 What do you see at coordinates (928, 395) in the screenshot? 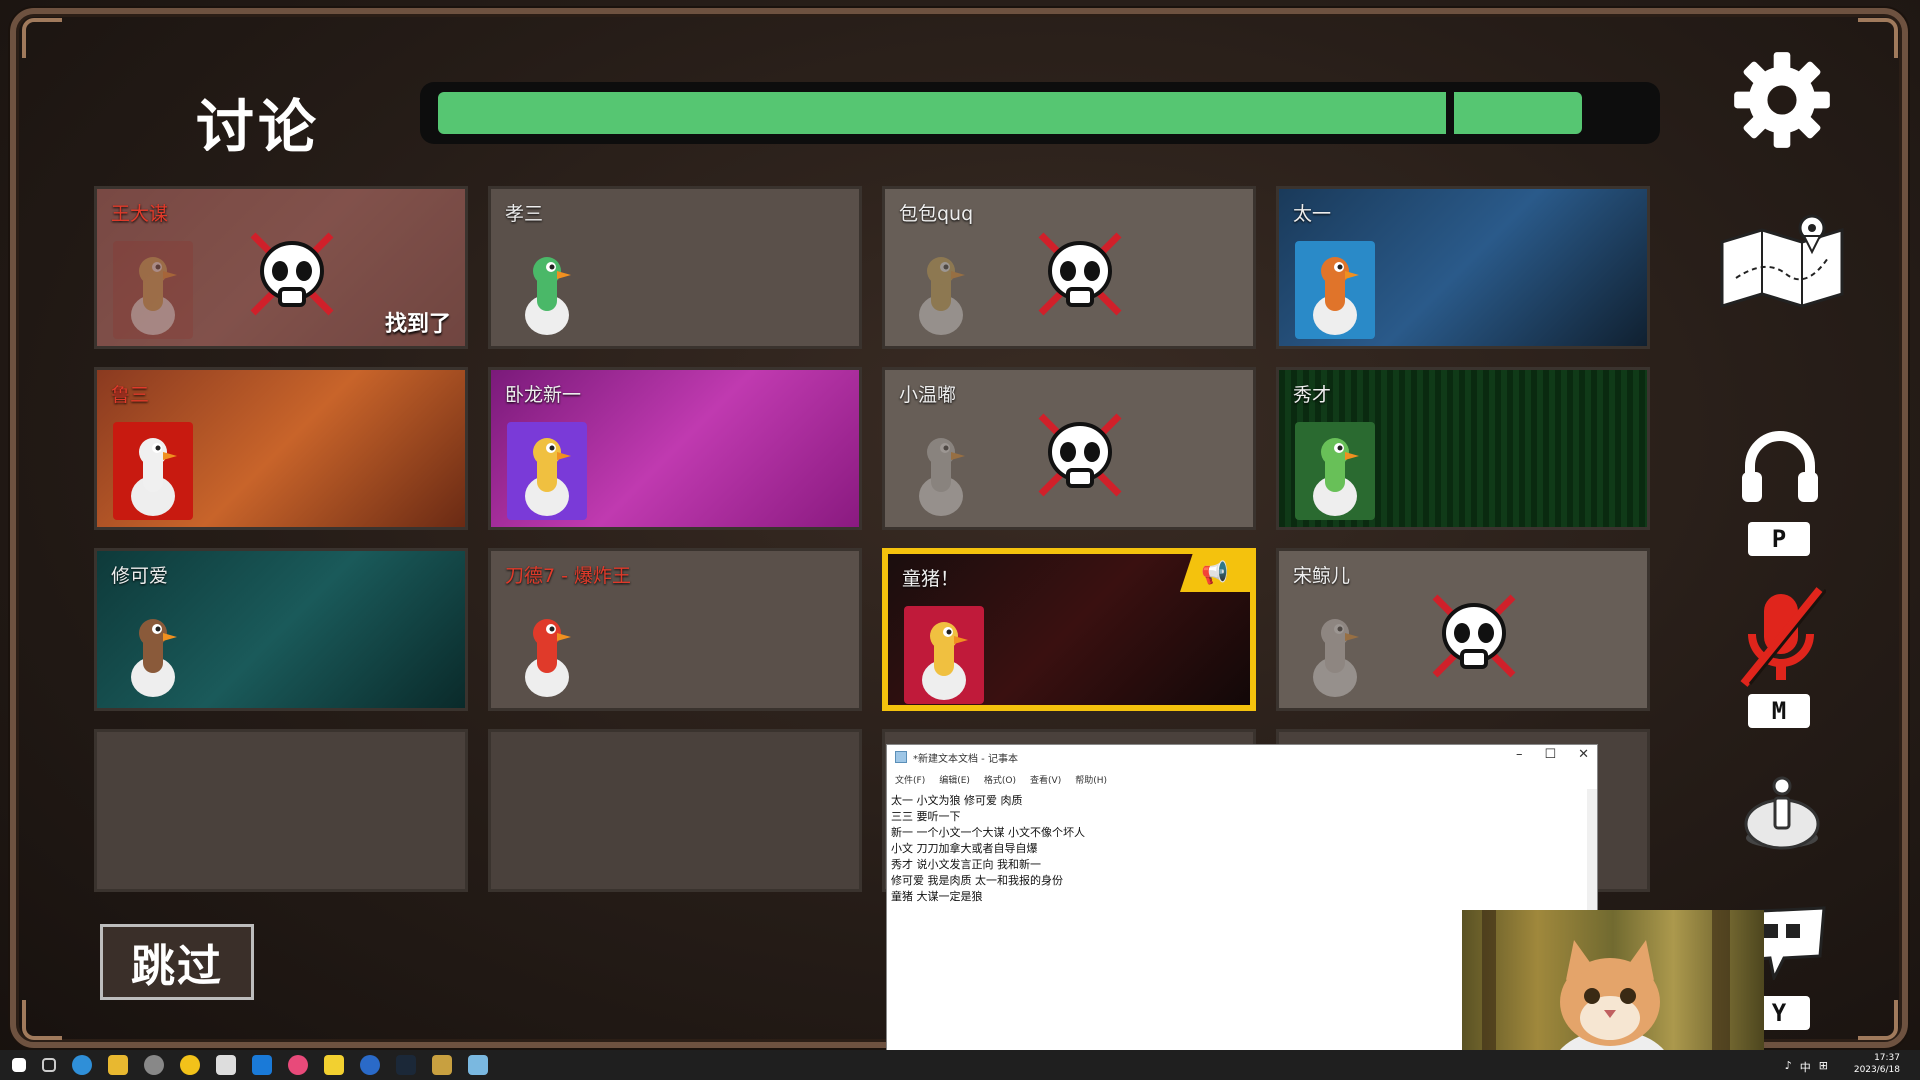
I see `player-name: 小温嘟` at bounding box center [928, 395].